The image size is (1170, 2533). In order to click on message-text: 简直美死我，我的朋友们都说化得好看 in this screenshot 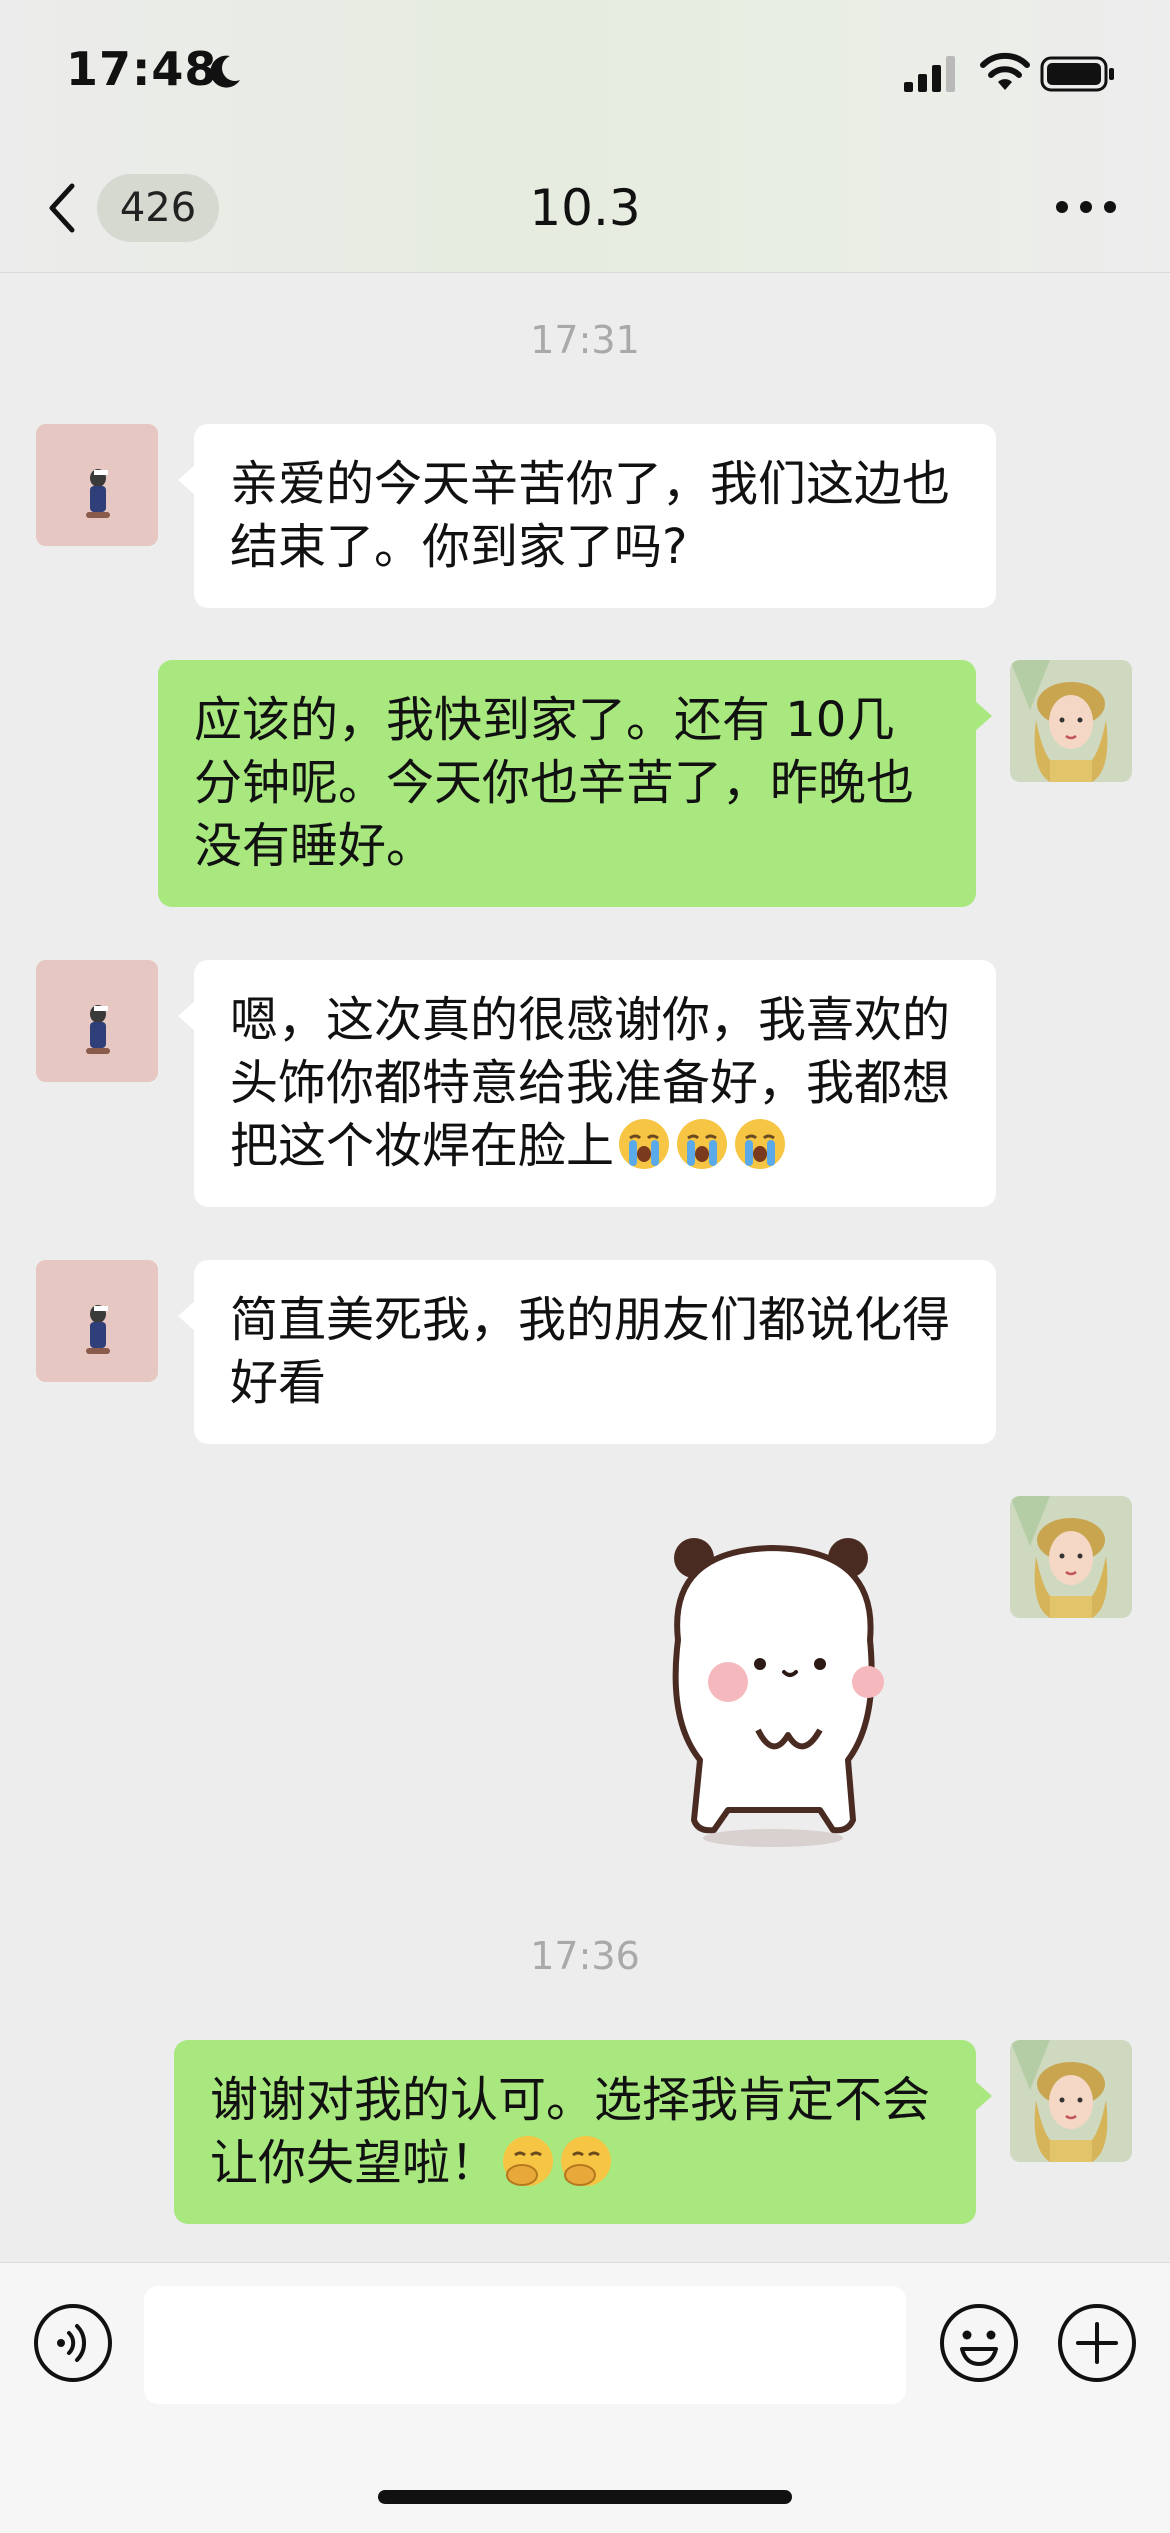, I will do `click(590, 1351)`.